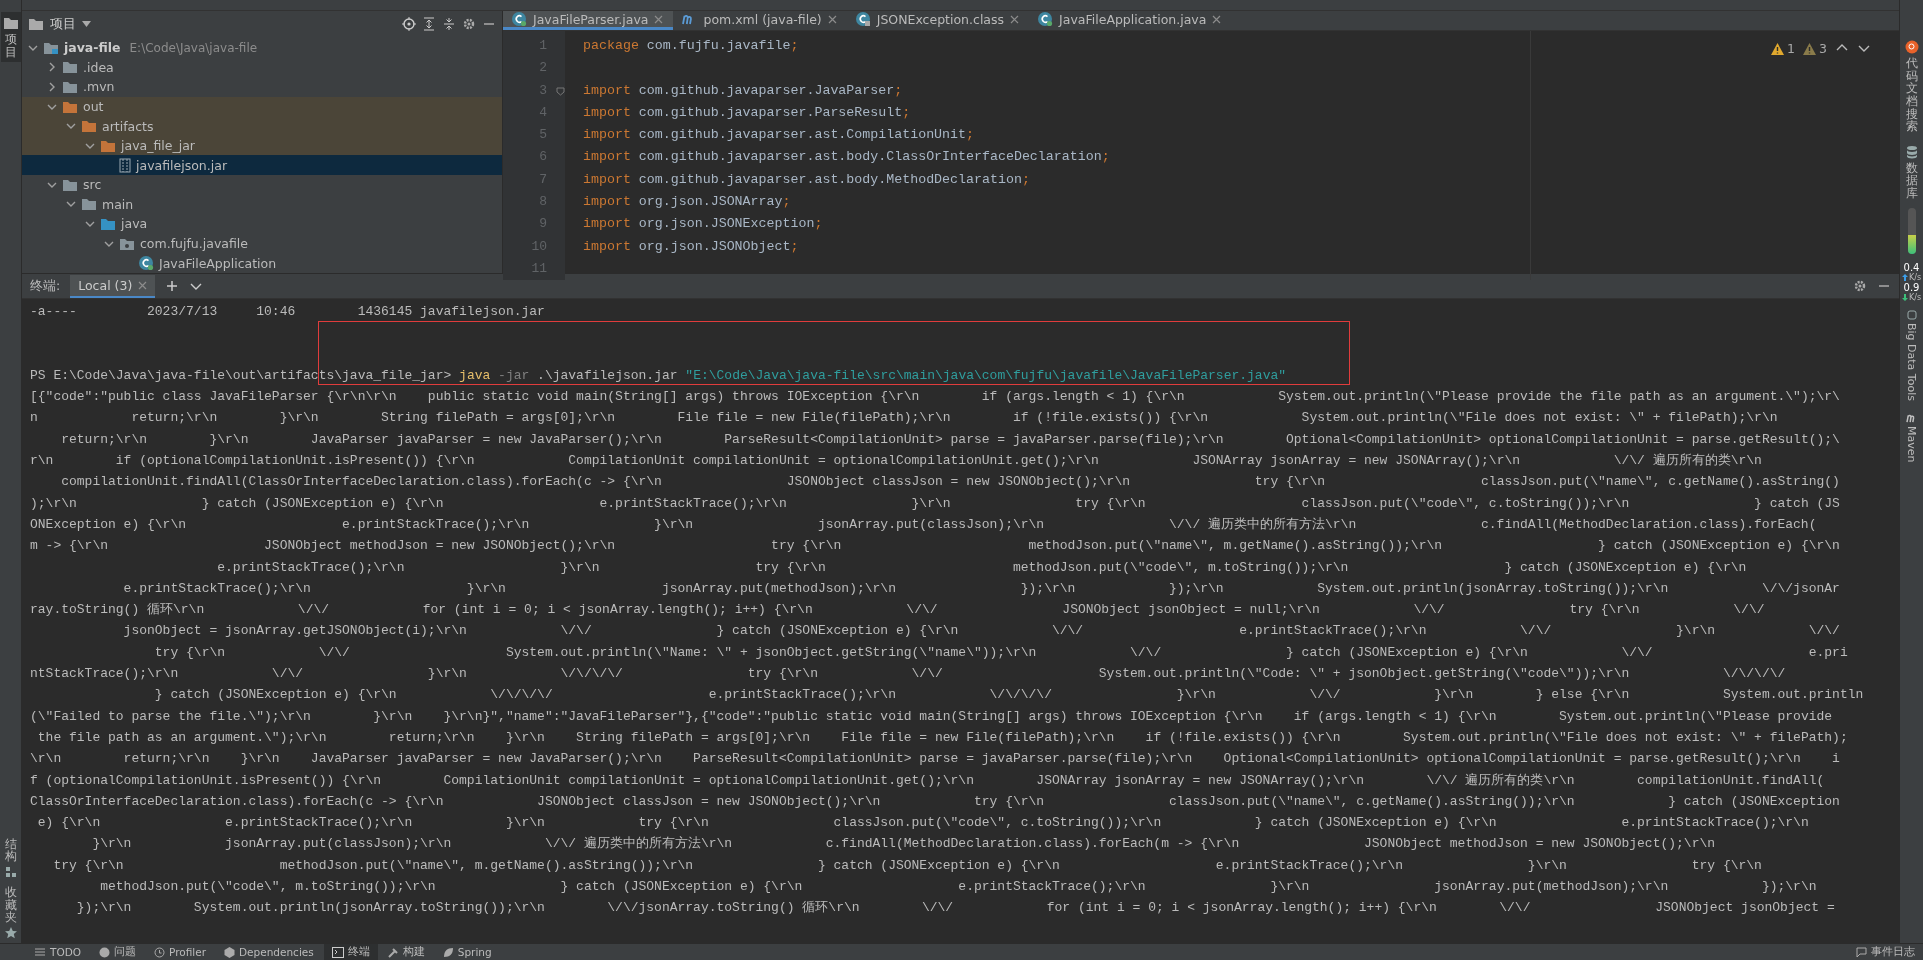 The width and height of the screenshot is (1923, 960). Describe the element at coordinates (180, 952) in the screenshot. I see `tool-window-button: Profiler` at that location.